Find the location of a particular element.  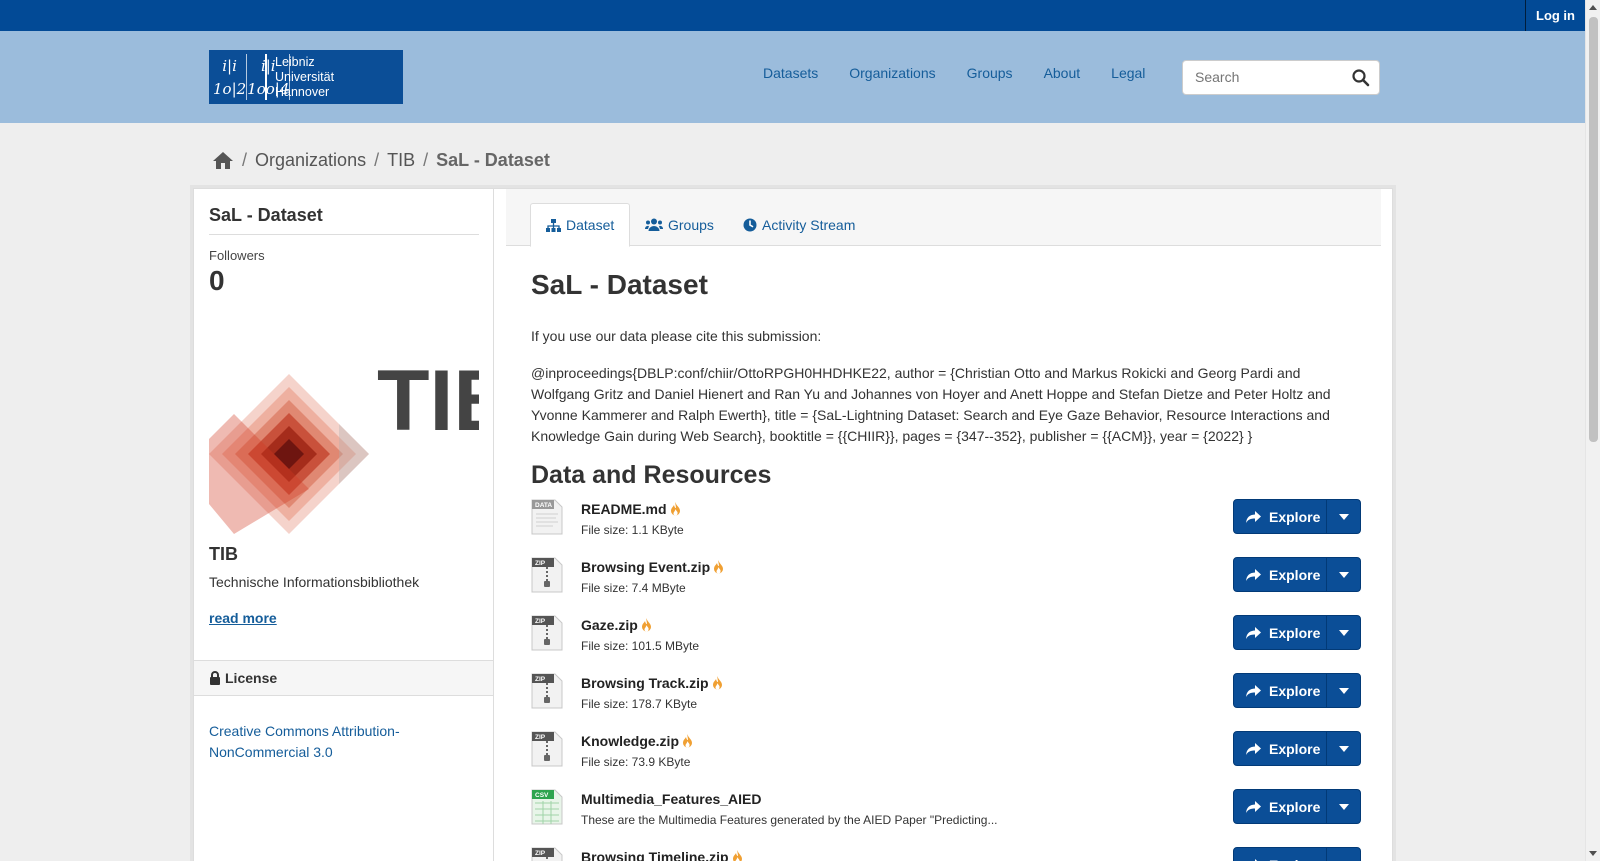

breadcrumb-organizations: Organizations is located at coordinates (310, 160).